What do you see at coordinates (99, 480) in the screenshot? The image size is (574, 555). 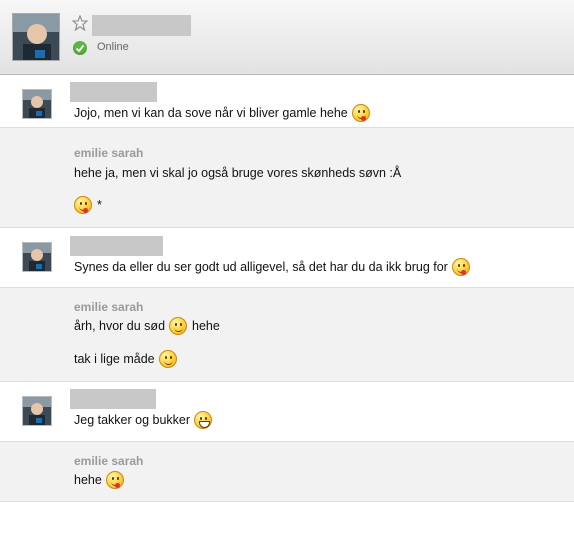 I see `message-text: hehe` at bounding box center [99, 480].